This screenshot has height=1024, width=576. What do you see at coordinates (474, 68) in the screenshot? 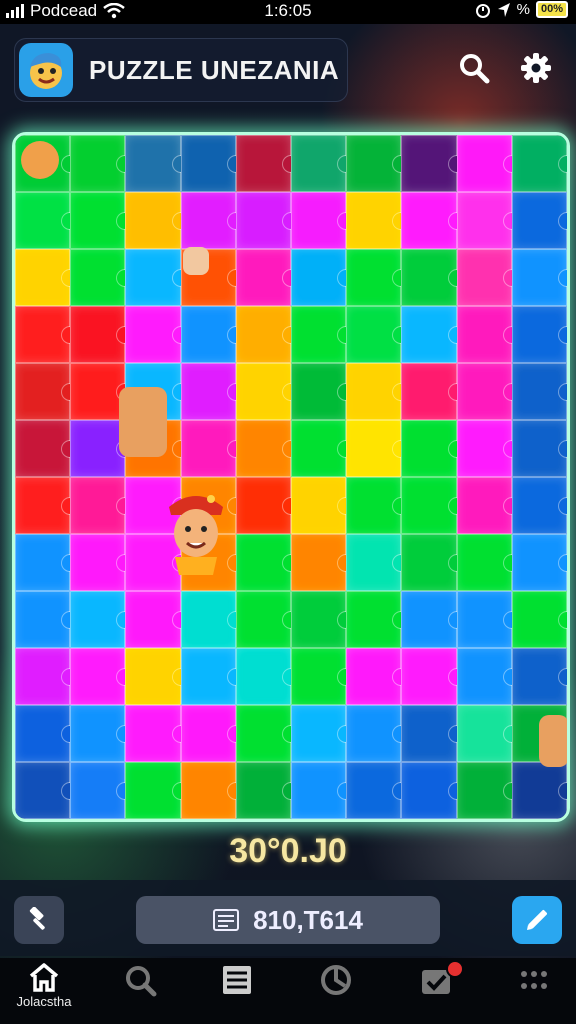
I see `search-button` at bounding box center [474, 68].